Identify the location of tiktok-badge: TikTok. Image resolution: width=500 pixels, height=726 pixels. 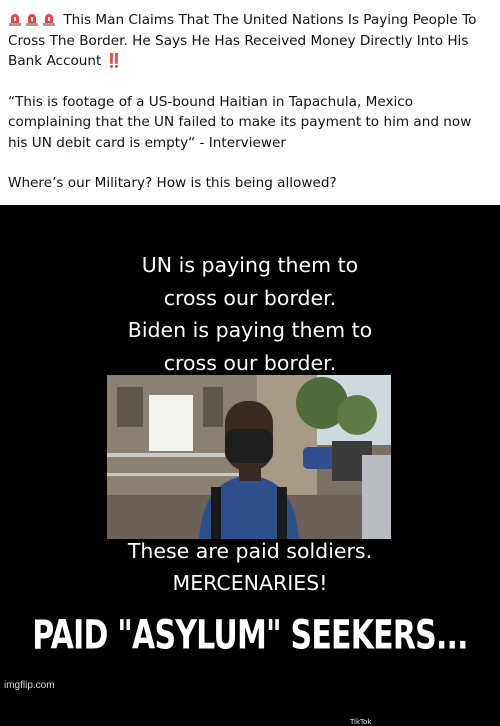
(361, 722).